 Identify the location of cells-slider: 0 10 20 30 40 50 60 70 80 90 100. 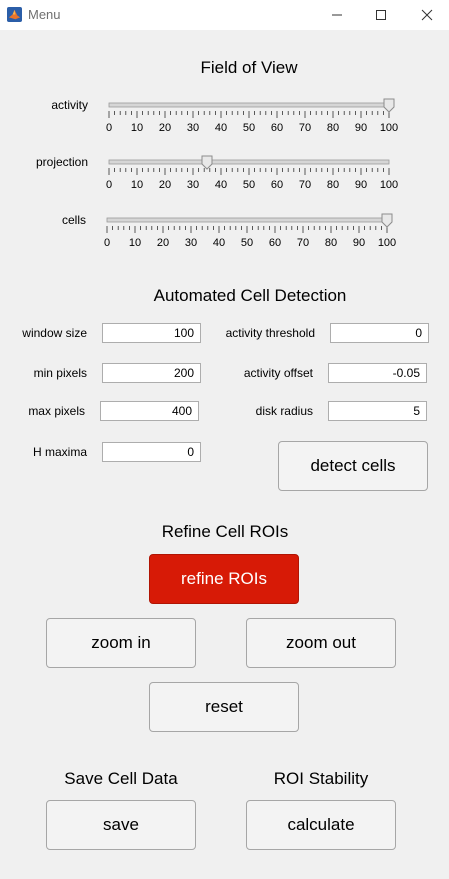
(252, 231).